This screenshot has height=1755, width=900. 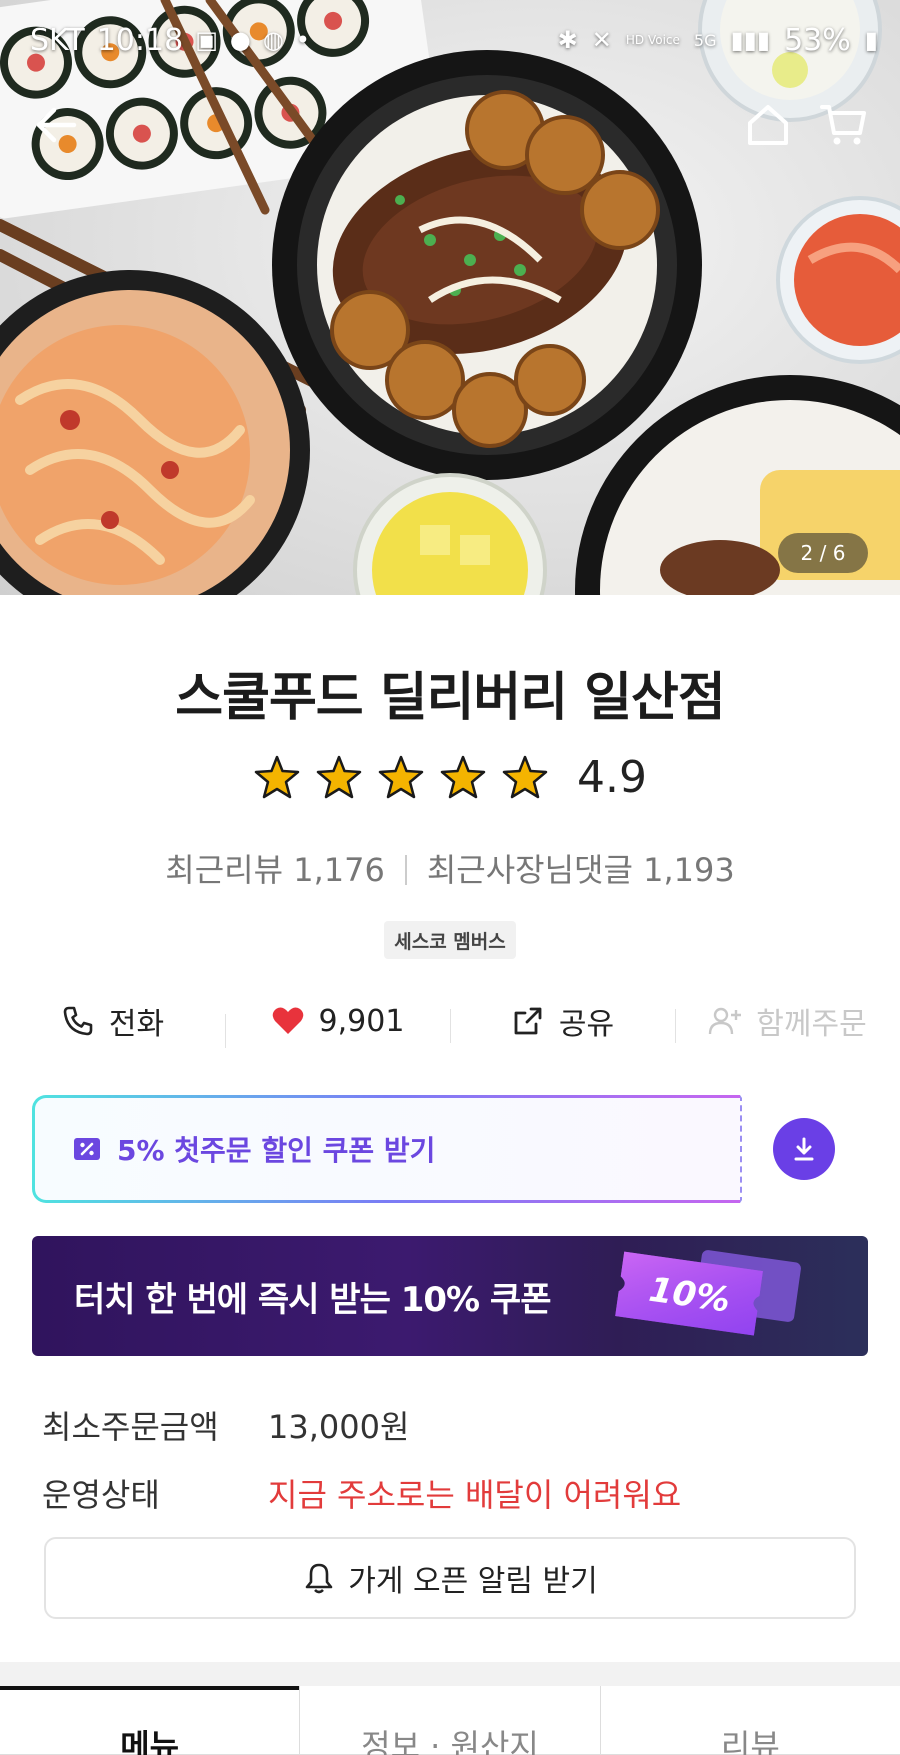 What do you see at coordinates (287, 1020) in the screenshot?
I see `heart-icon` at bounding box center [287, 1020].